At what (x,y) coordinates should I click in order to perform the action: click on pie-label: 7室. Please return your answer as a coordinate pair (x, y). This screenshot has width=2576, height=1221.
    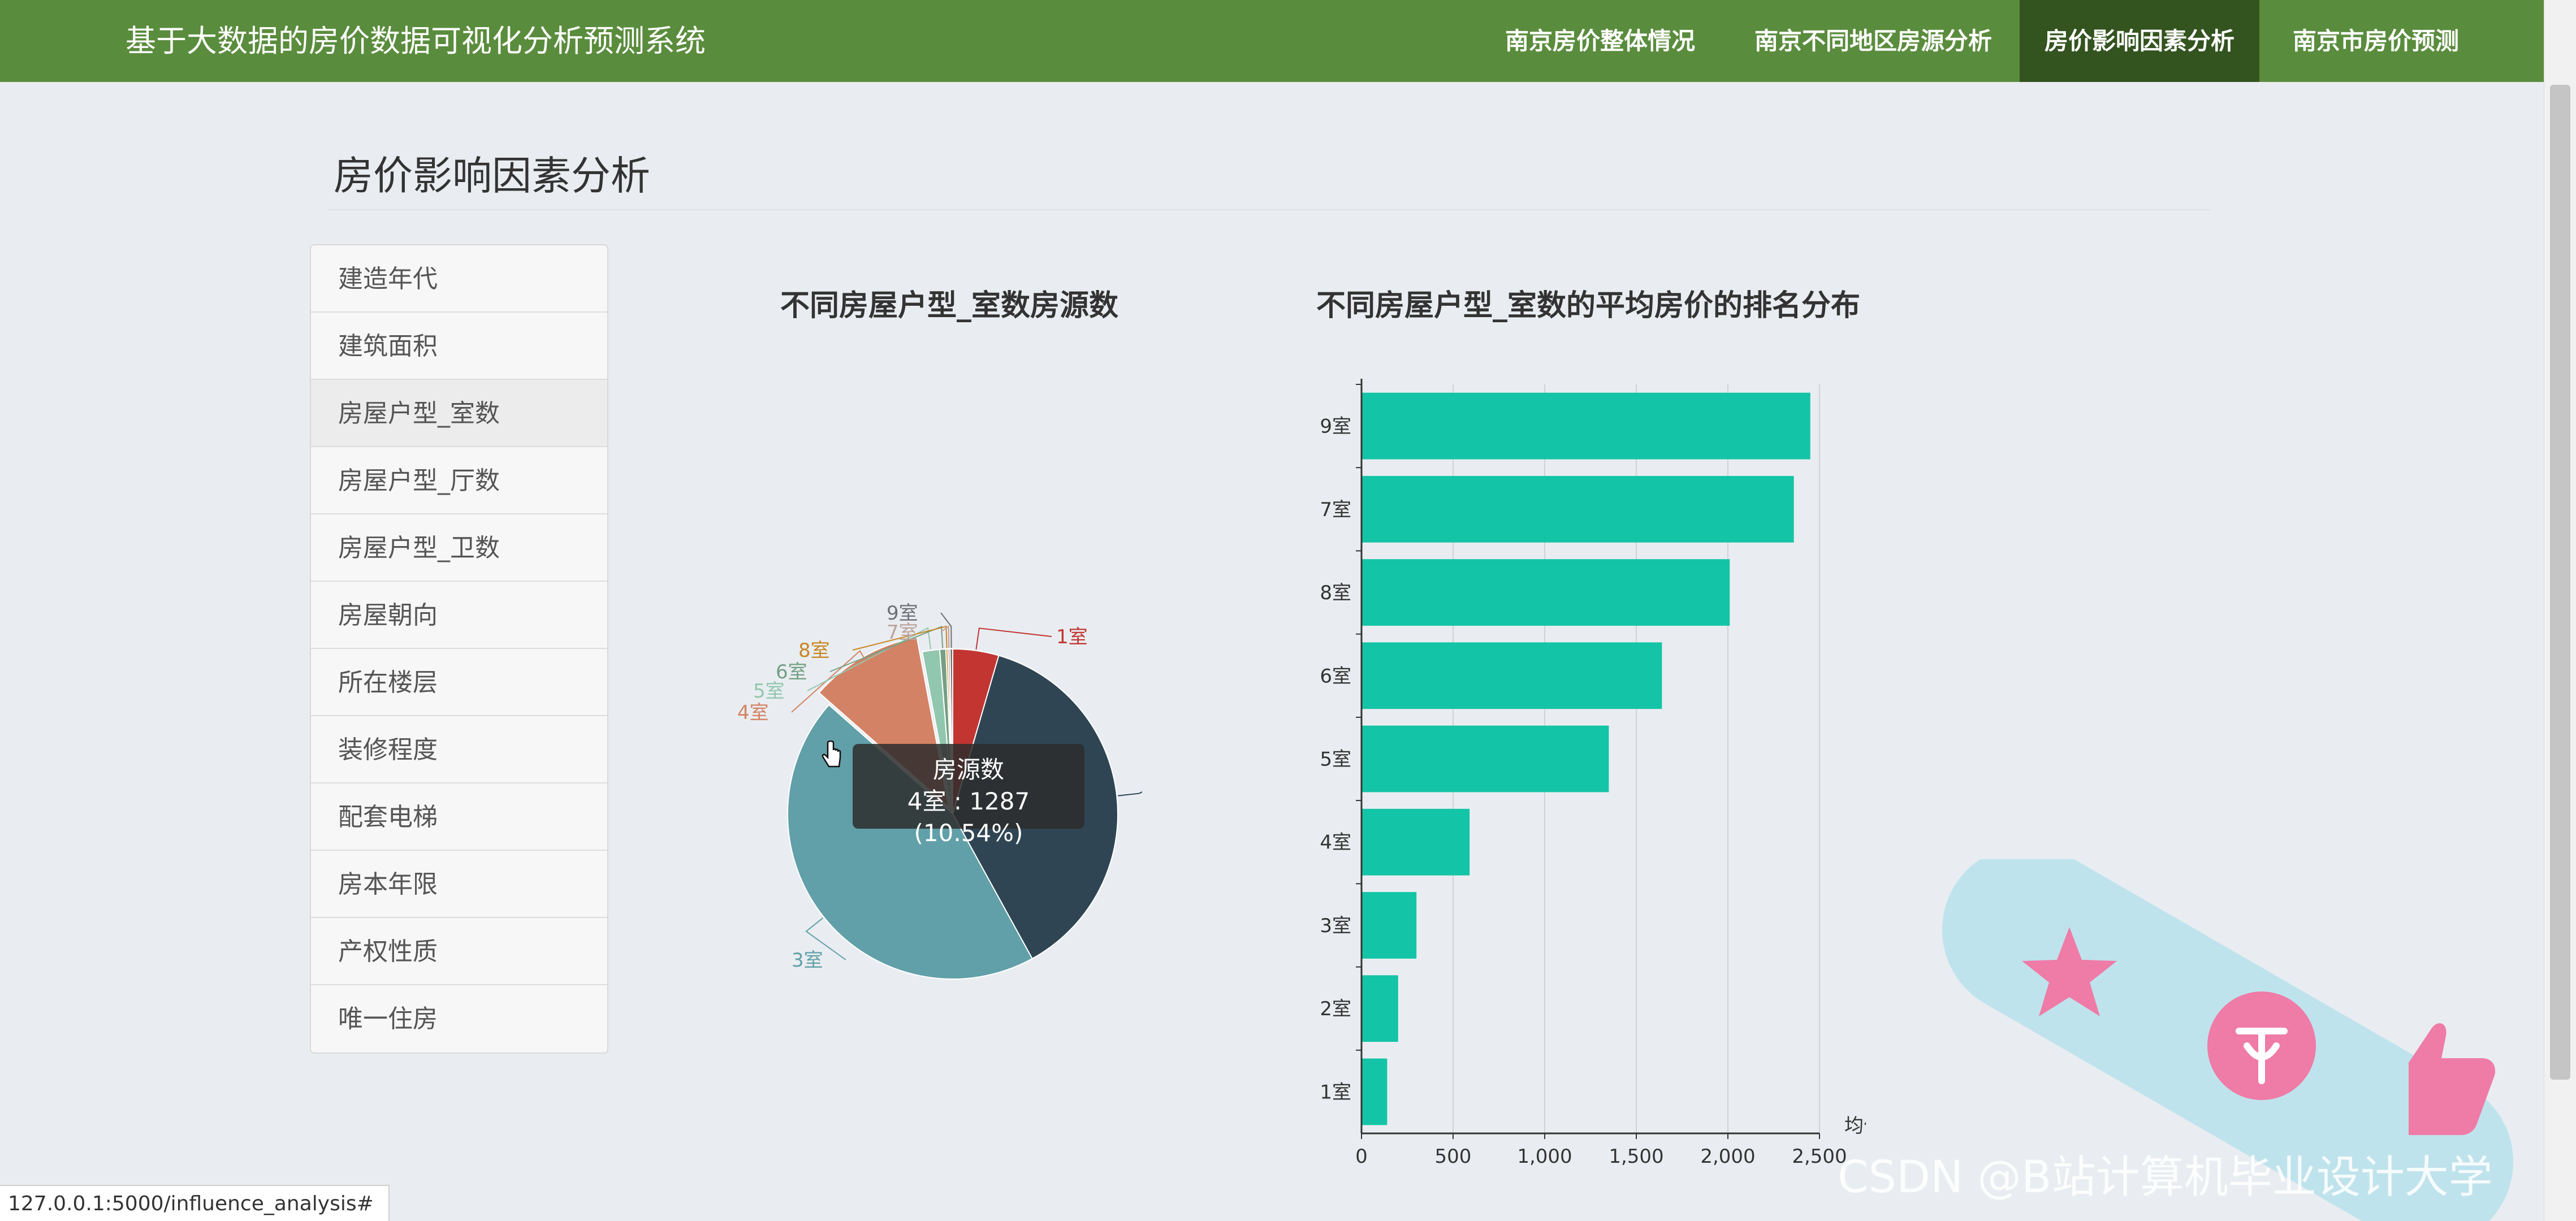
    Looking at the image, I should click on (902, 632).